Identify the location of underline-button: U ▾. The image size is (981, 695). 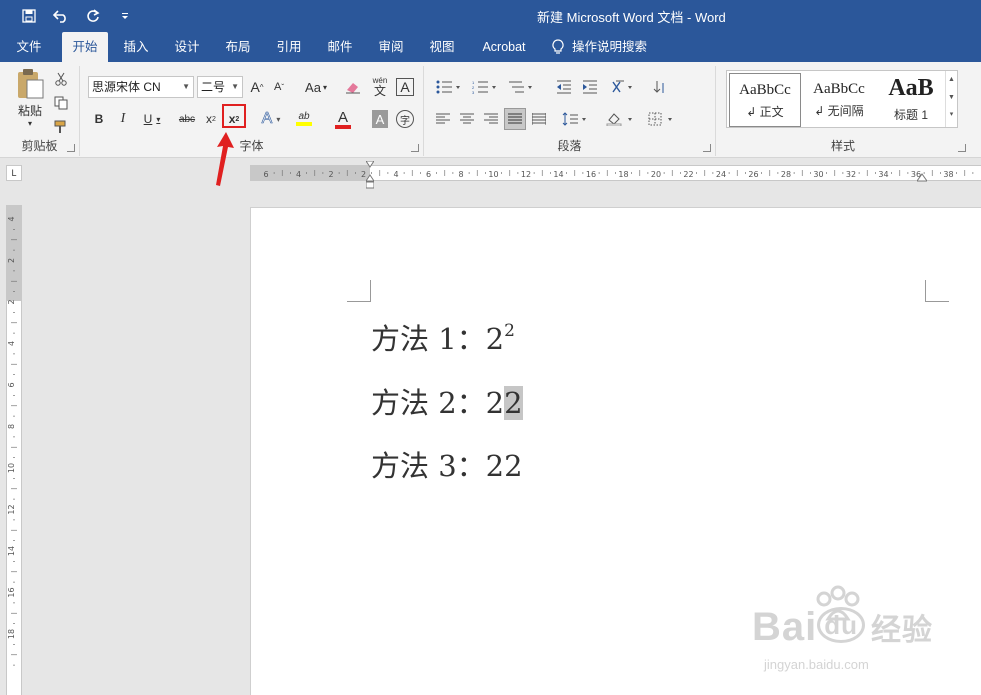
(152, 119).